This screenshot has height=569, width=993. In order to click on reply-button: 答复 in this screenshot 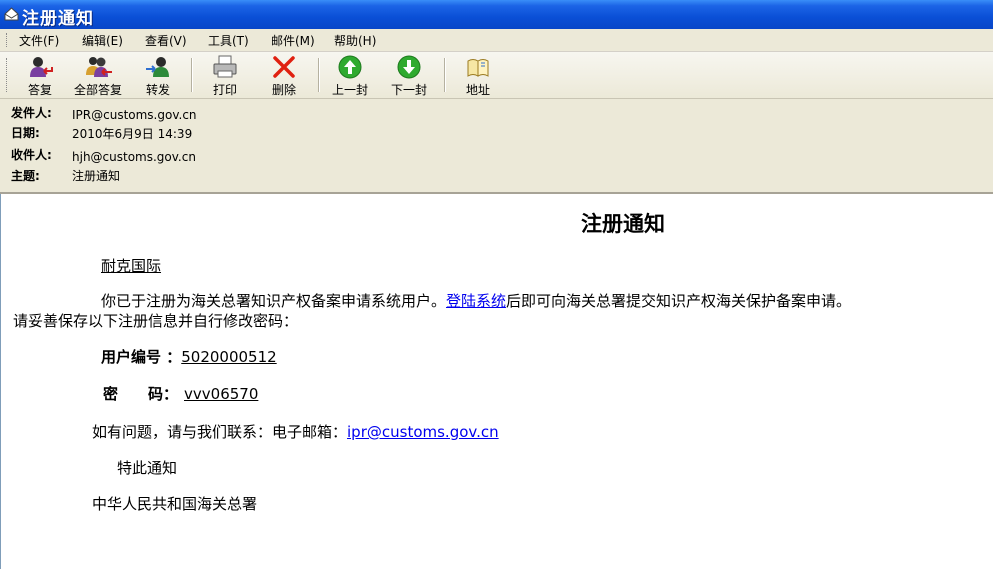, I will do `click(40, 76)`.